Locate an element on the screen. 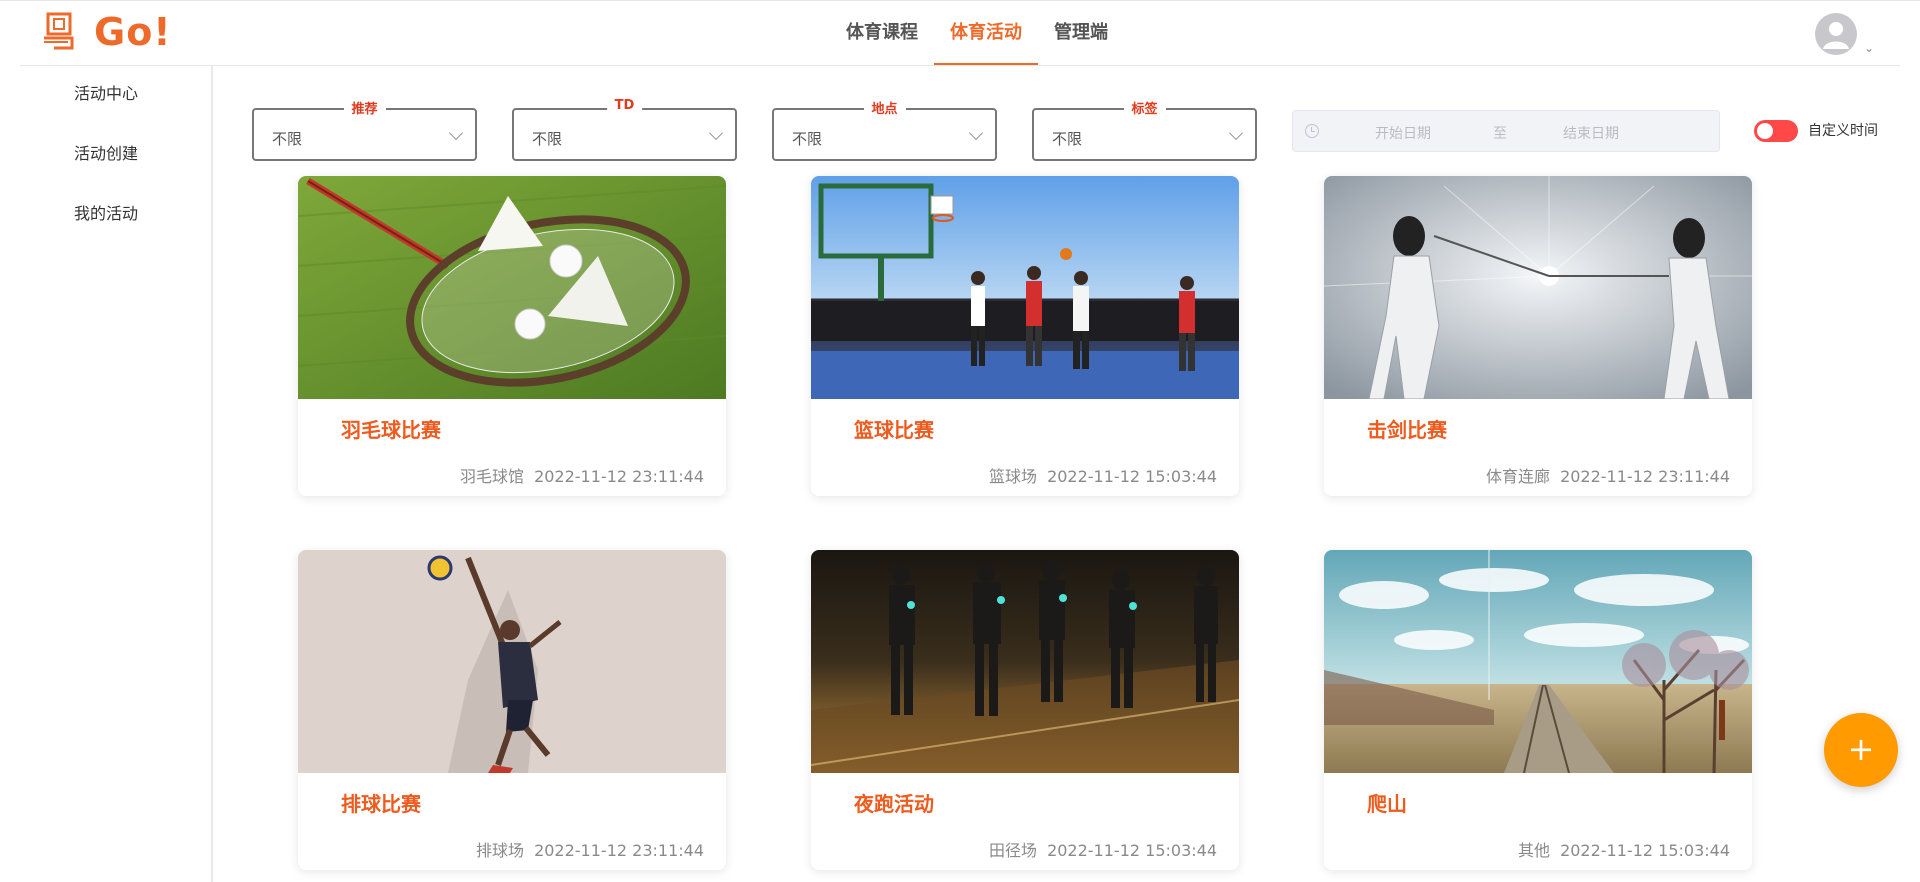 The width and height of the screenshot is (1920, 882). activity-card: 排球比赛 排球场 2022-11-12 23:11:44 is located at coordinates (512, 710).